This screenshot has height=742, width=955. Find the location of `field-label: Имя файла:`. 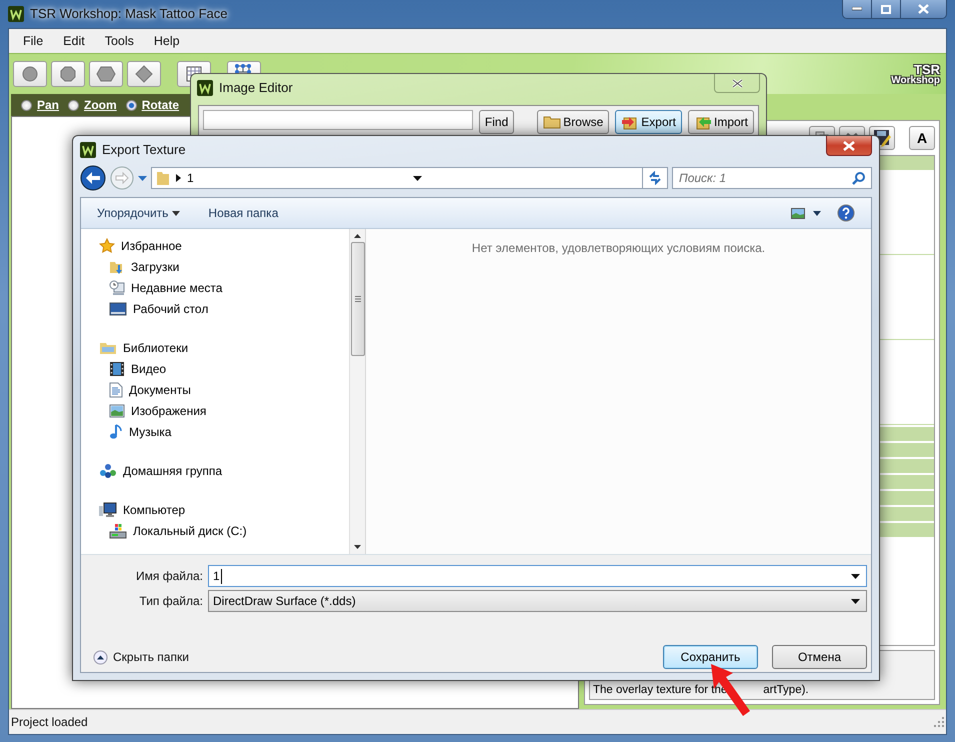

field-label: Имя файла: is located at coordinates (169, 576).